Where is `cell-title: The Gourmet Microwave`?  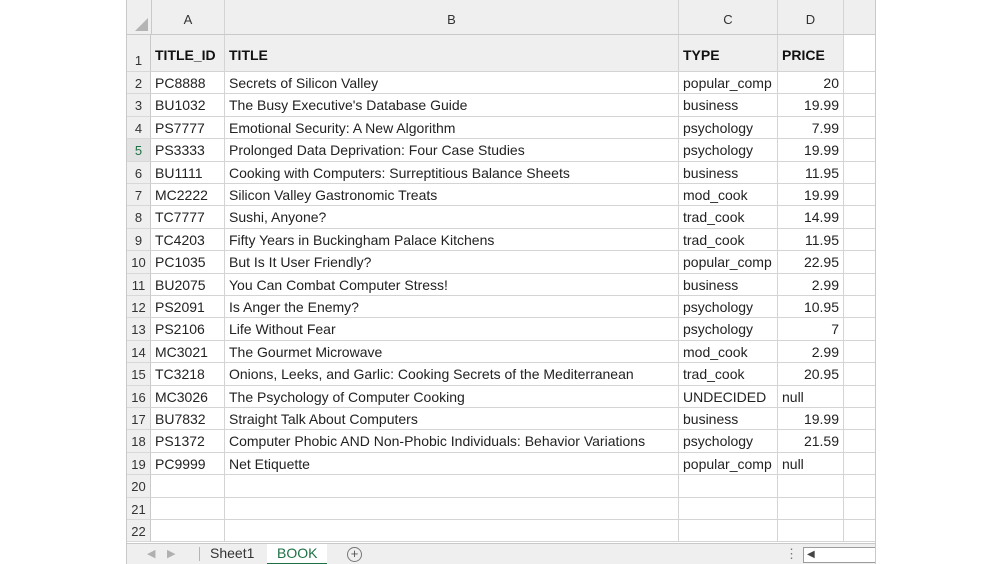
cell-title: The Gourmet Microwave is located at coordinates (452, 352).